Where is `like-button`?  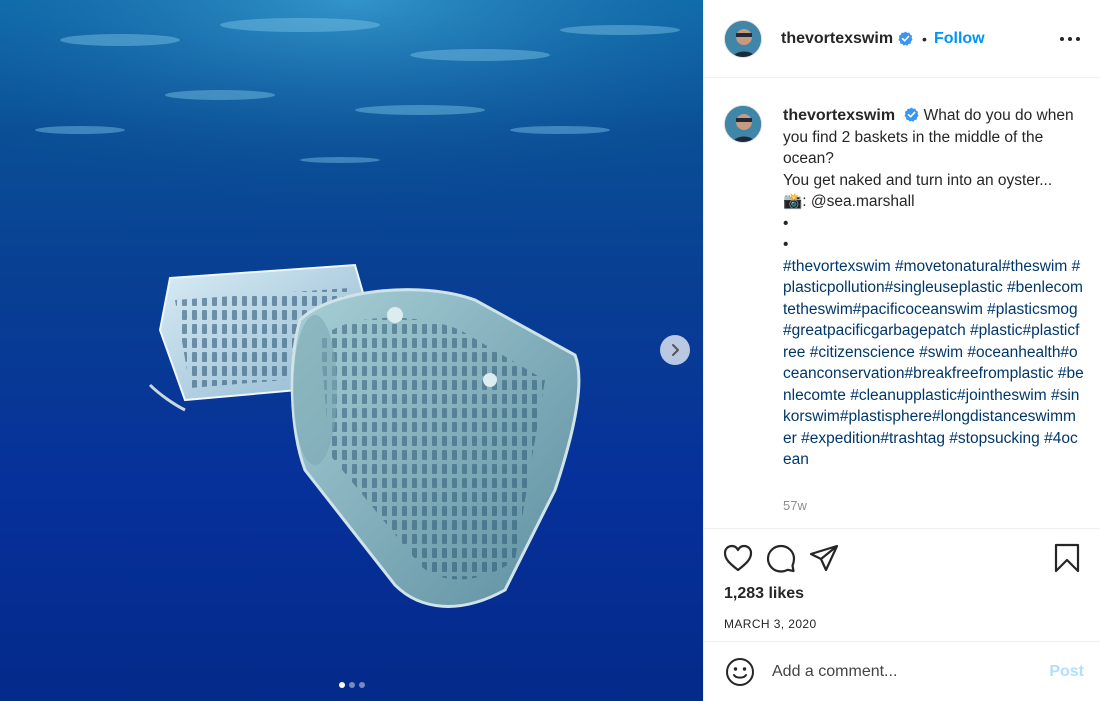 like-button is located at coordinates (738, 558).